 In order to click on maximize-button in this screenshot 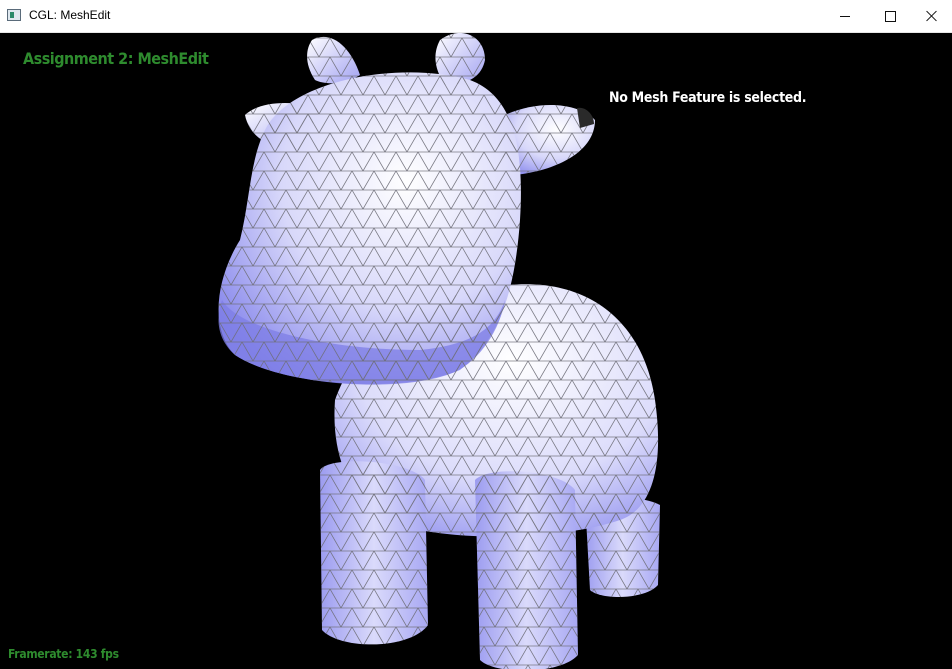, I will do `click(890, 16)`.